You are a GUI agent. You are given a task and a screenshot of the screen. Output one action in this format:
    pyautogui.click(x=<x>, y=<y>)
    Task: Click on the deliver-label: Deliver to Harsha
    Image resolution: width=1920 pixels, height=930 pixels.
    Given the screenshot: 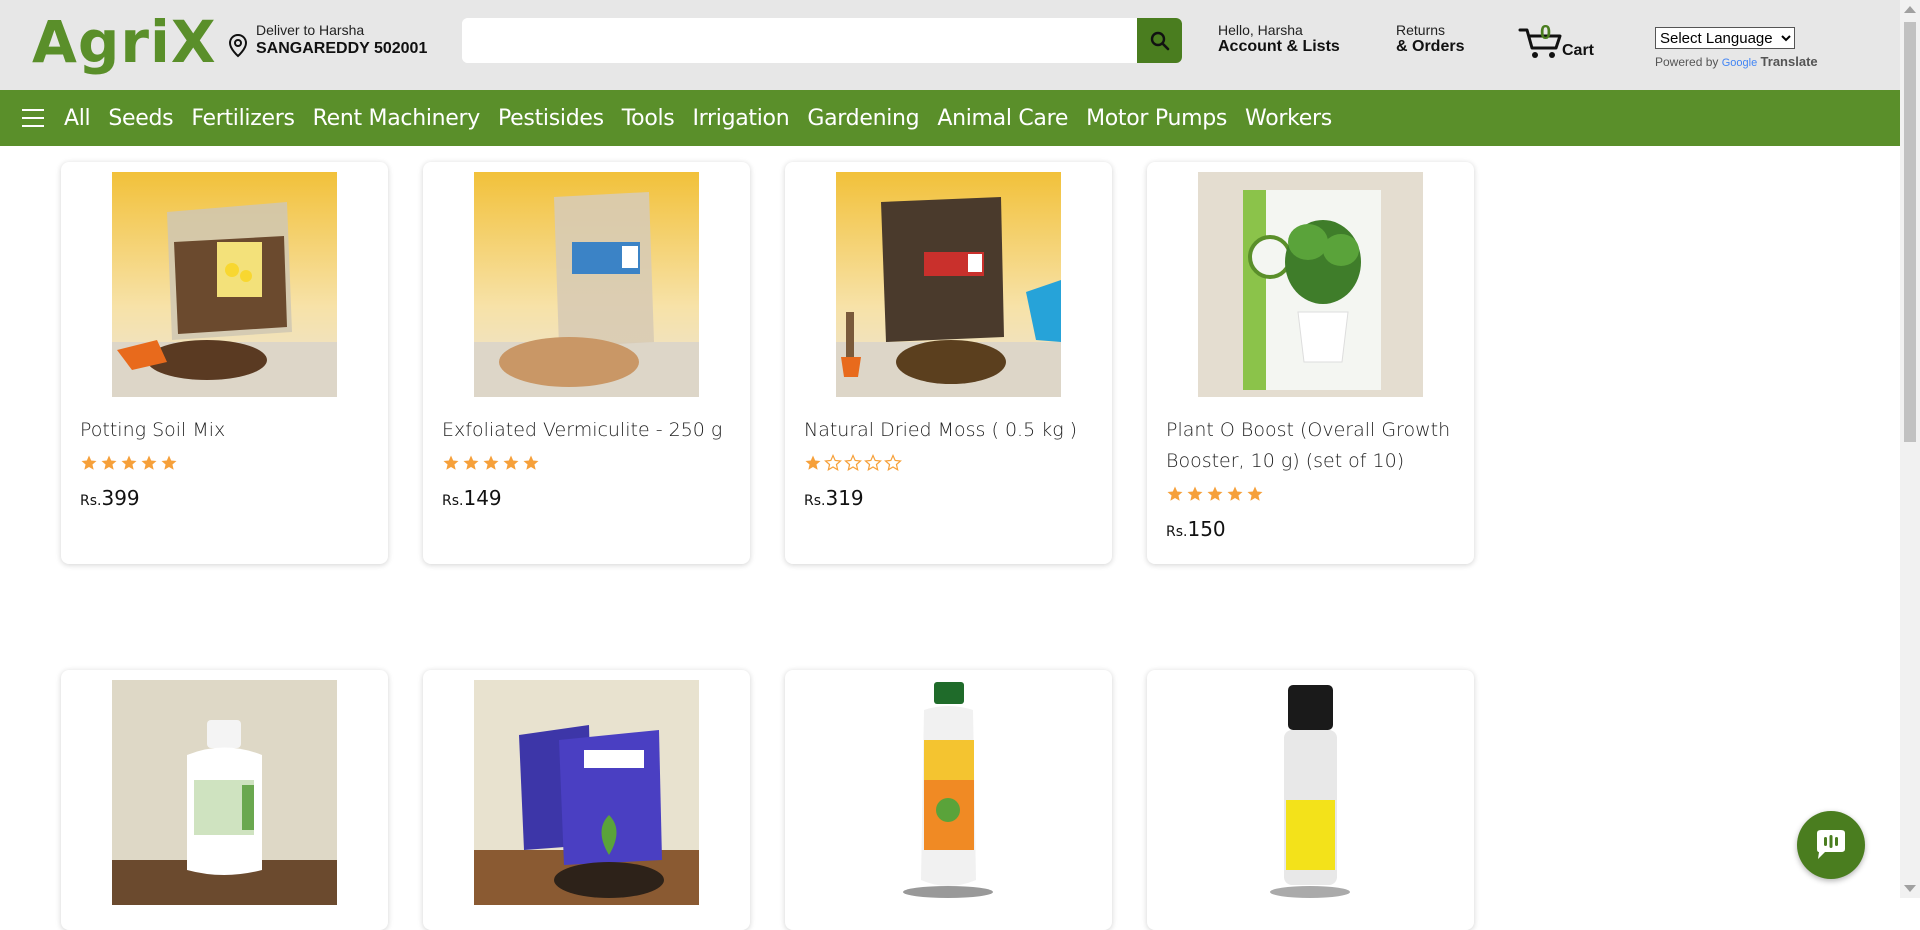 What is the action you would take?
    pyautogui.click(x=310, y=30)
    